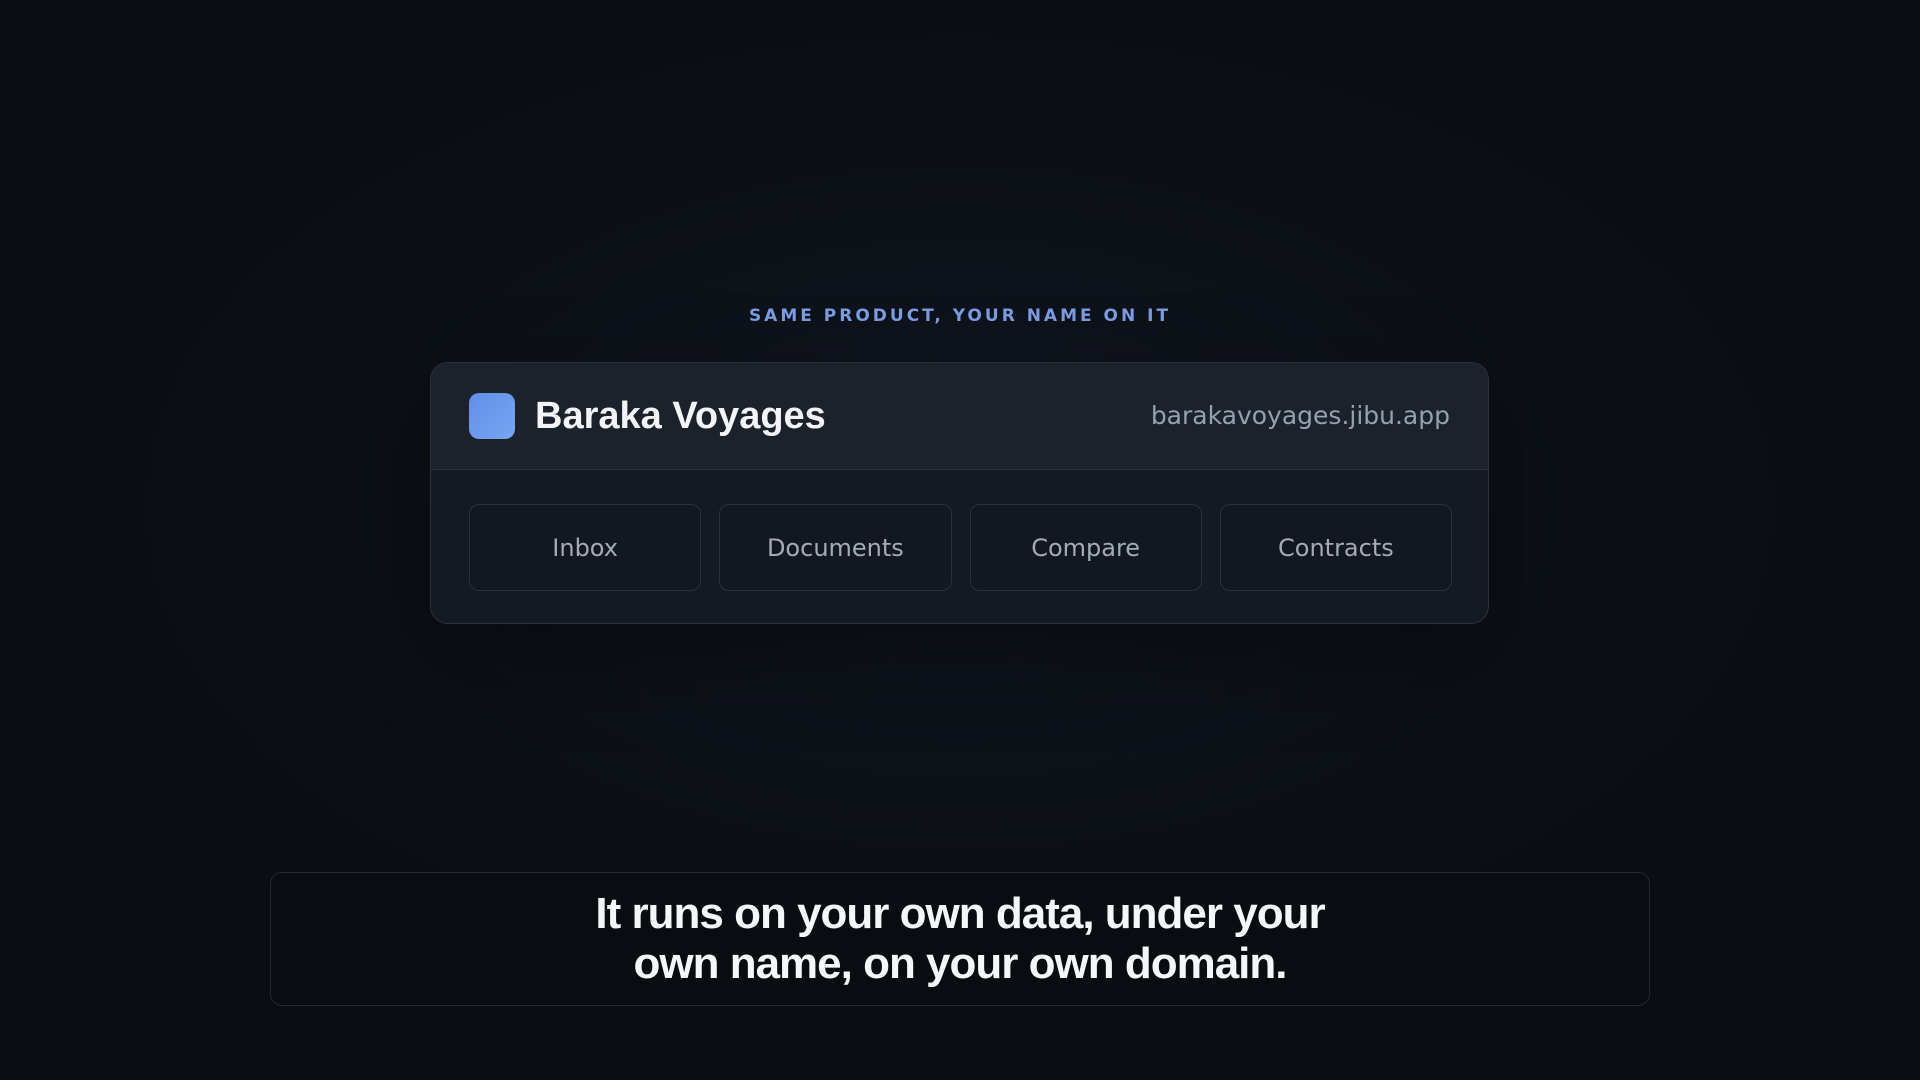  Describe the element at coordinates (1335, 547) in the screenshot. I see `nav-item-contracts: Contracts` at that location.